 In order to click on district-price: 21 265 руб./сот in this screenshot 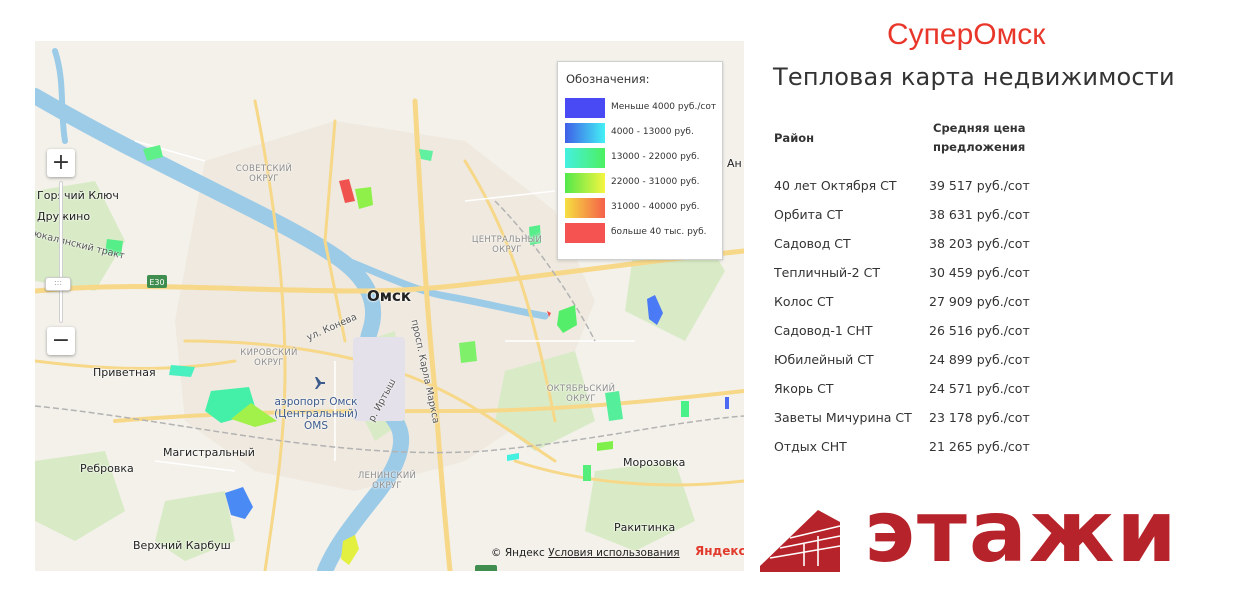, I will do `click(979, 446)`.